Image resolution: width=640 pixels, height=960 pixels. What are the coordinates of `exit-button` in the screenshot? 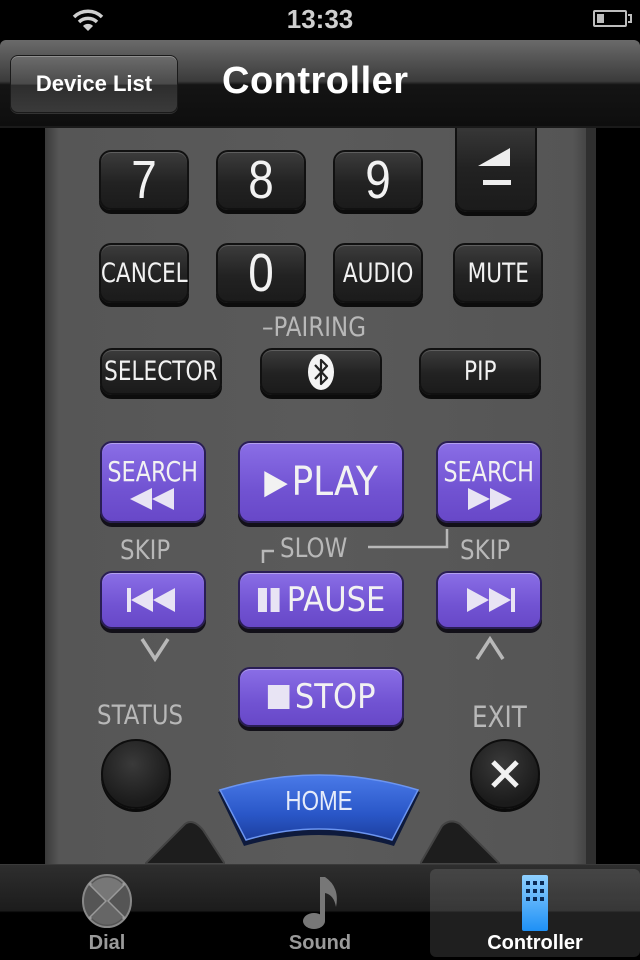 It's located at (505, 774).